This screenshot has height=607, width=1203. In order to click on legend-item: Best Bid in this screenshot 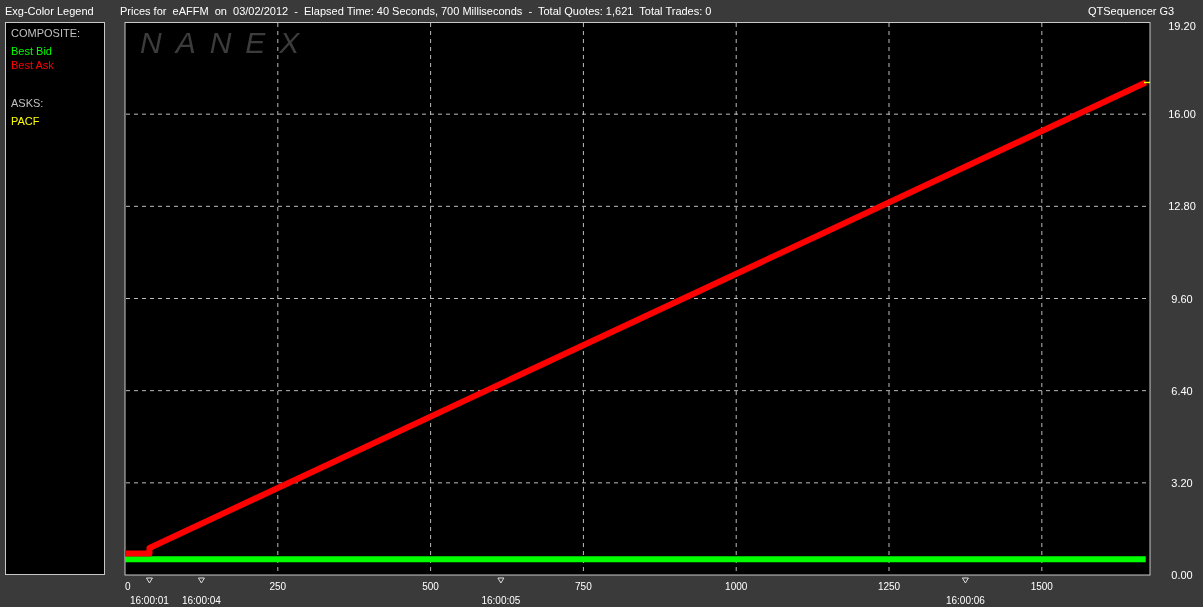, I will do `click(32, 51)`.